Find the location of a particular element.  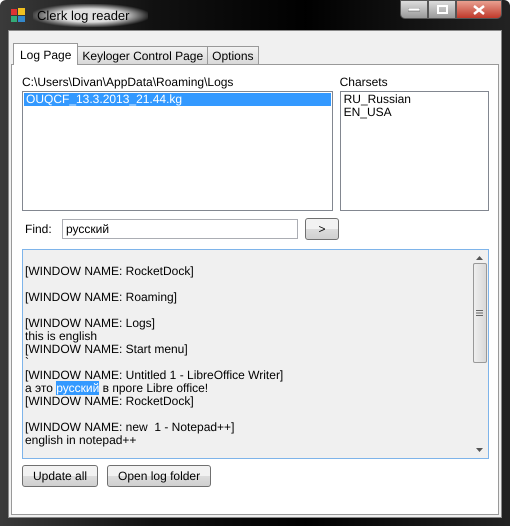

minimize-icon is located at coordinates (414, 10).